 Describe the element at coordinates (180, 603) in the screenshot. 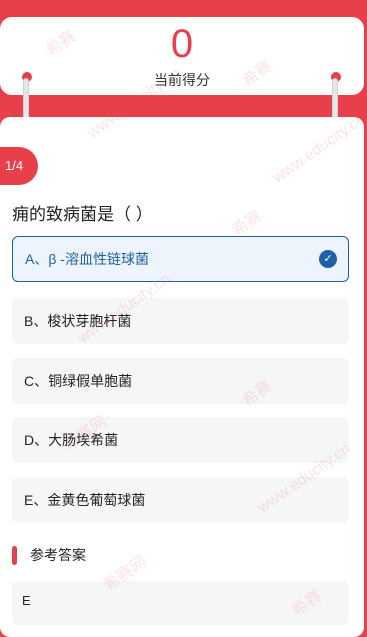

I see `answer-box: E` at that location.